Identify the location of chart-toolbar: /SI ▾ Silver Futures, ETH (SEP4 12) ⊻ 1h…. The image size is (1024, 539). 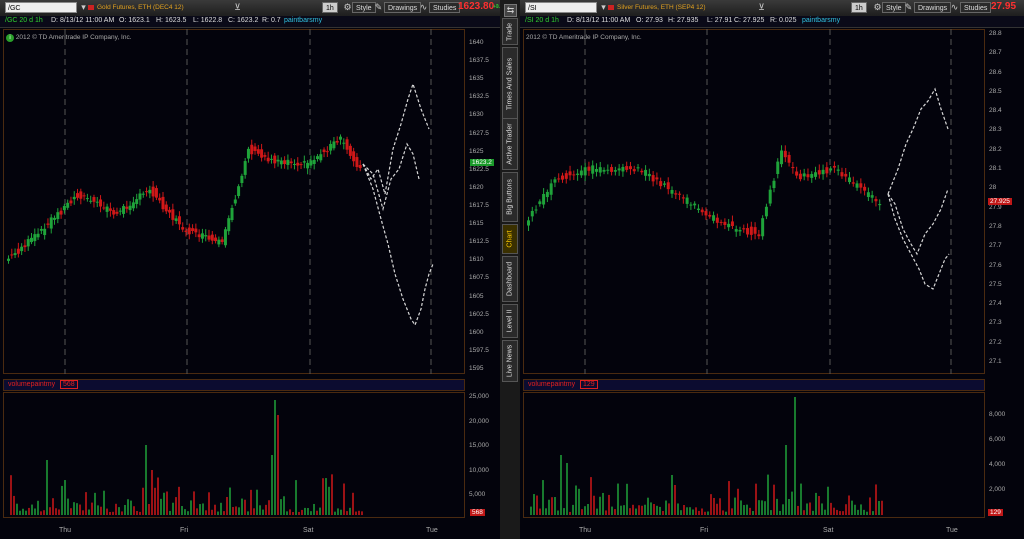
(772, 8).